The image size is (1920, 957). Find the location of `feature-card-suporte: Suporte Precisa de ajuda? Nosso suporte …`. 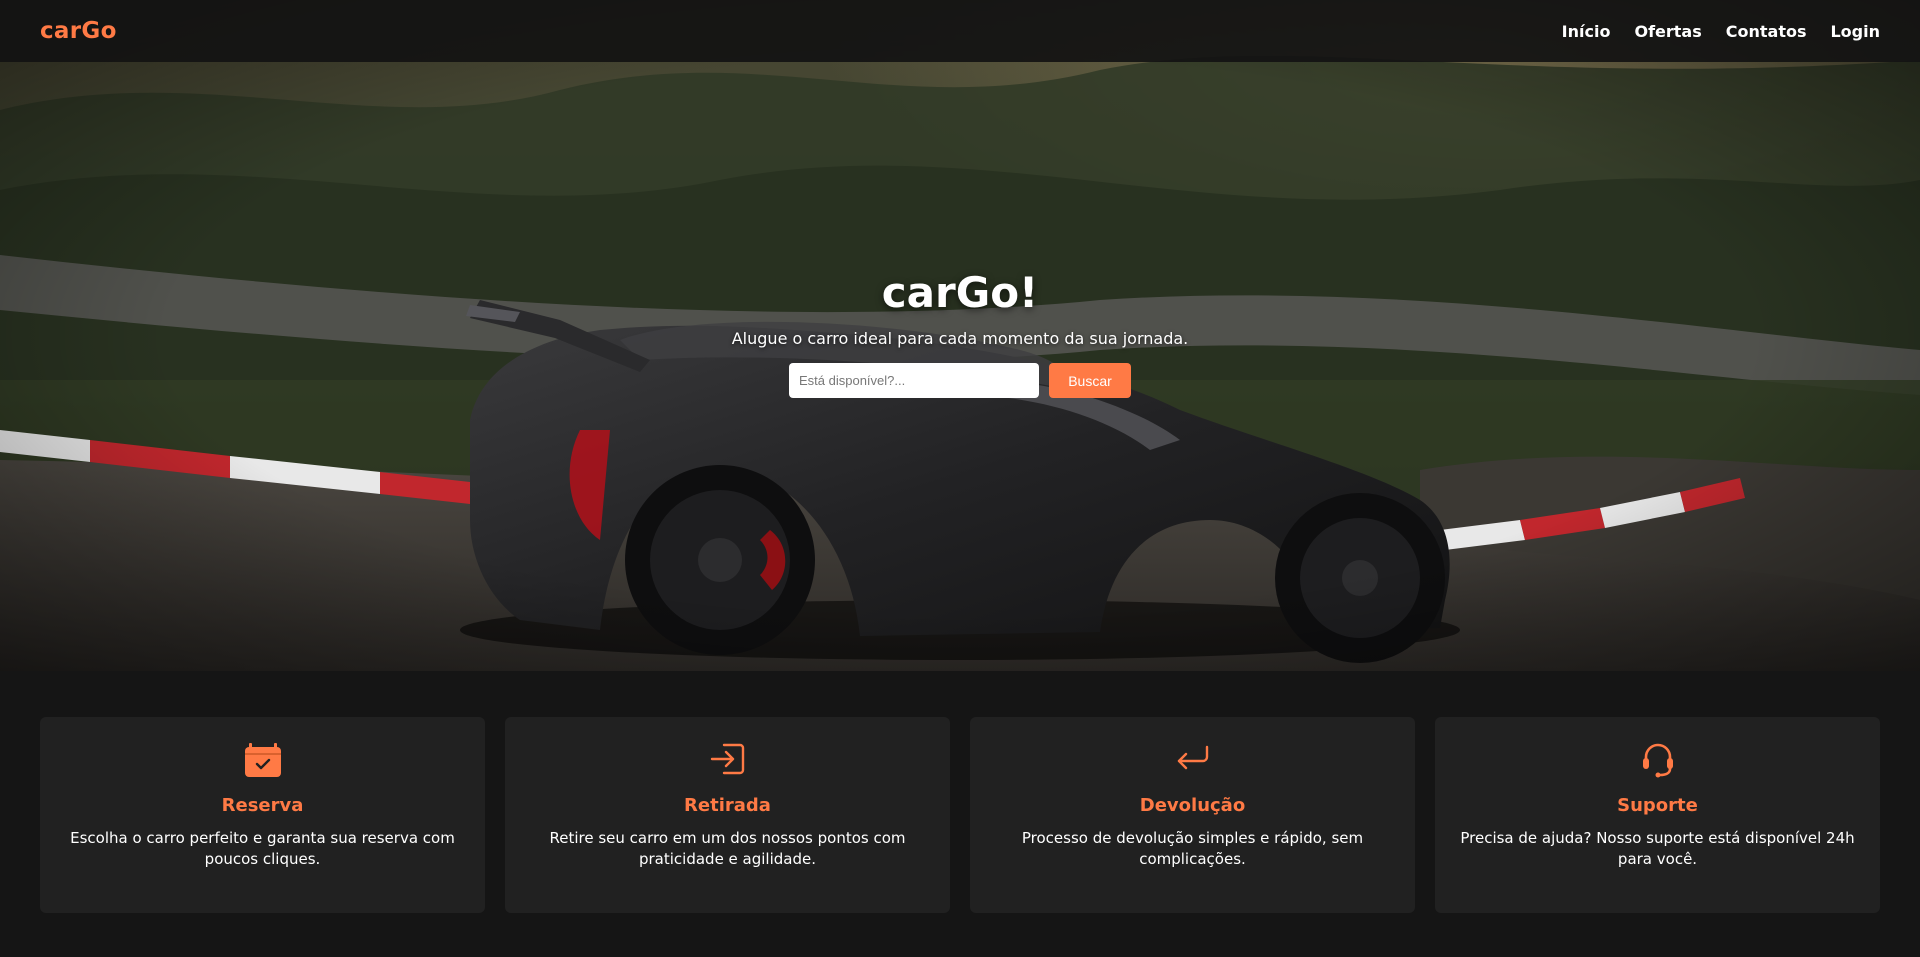

feature-card-suporte: Suporte Precisa de ajuda? Nosso suporte … is located at coordinates (1657, 815).